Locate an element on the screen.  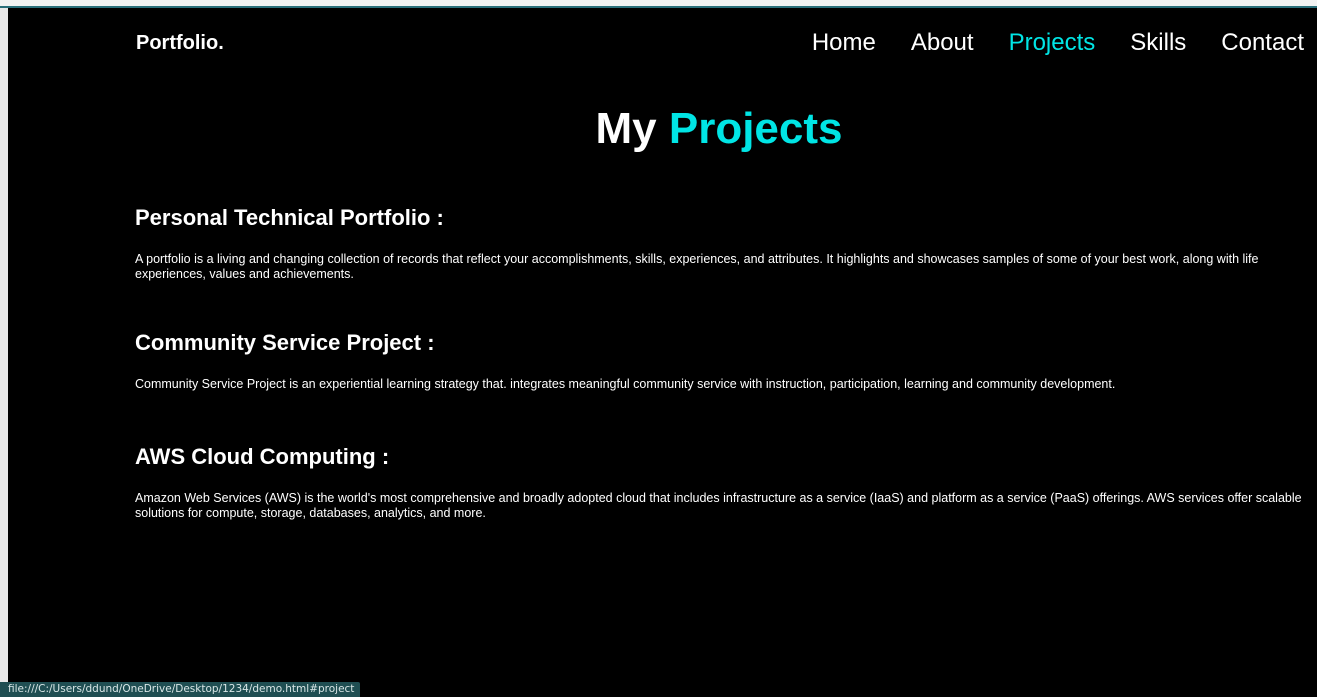
page-title-prefix: My is located at coordinates (626, 128).